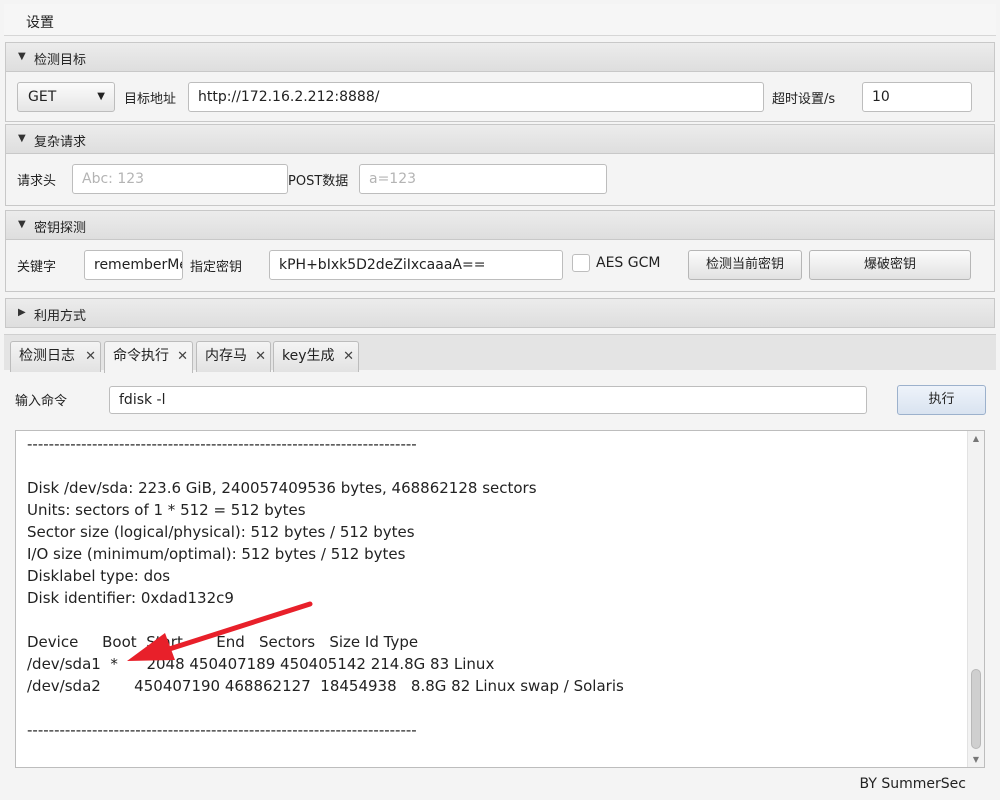 The image size is (1000, 800). I want to click on complex-request-title: 复杂请求, so click(60, 142).